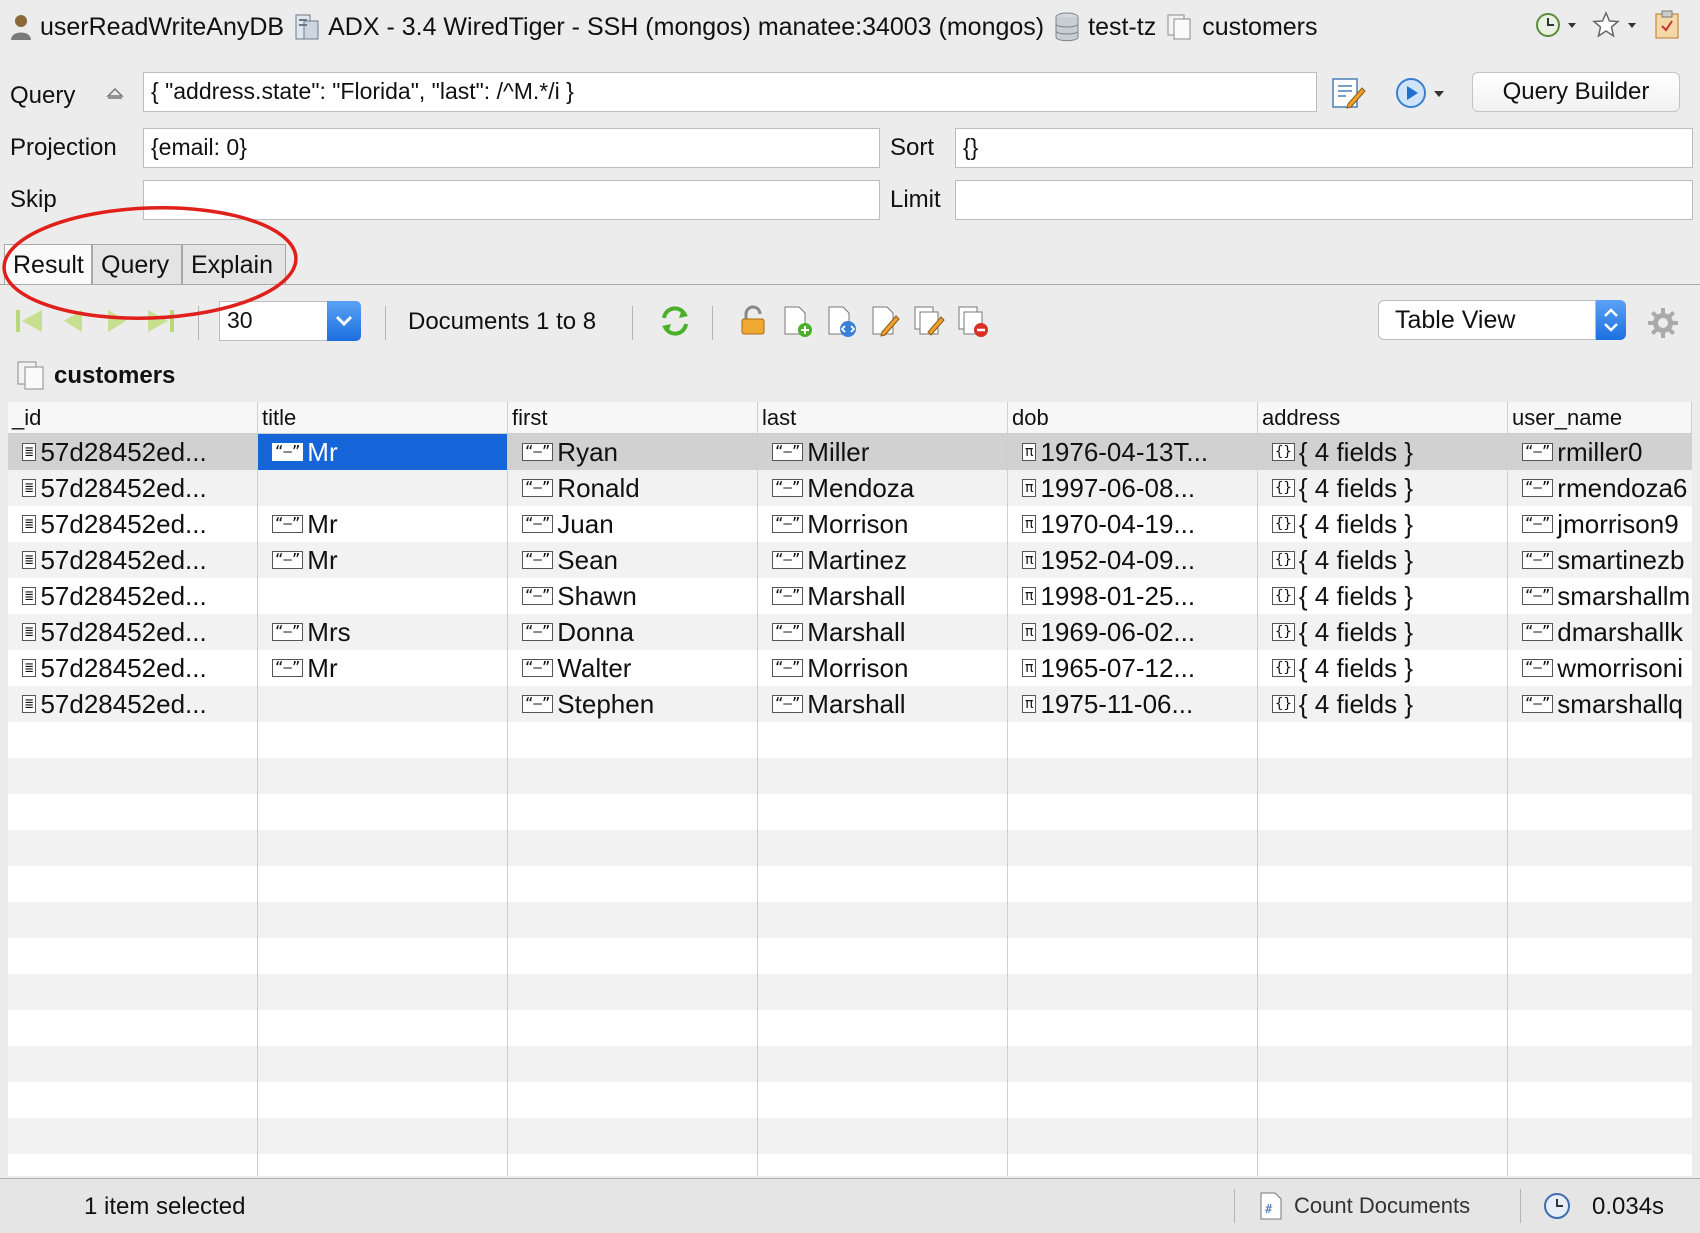 This screenshot has width=1700, height=1233. I want to click on breadcrumb-user: userReadWriteAnyDB, so click(147, 27).